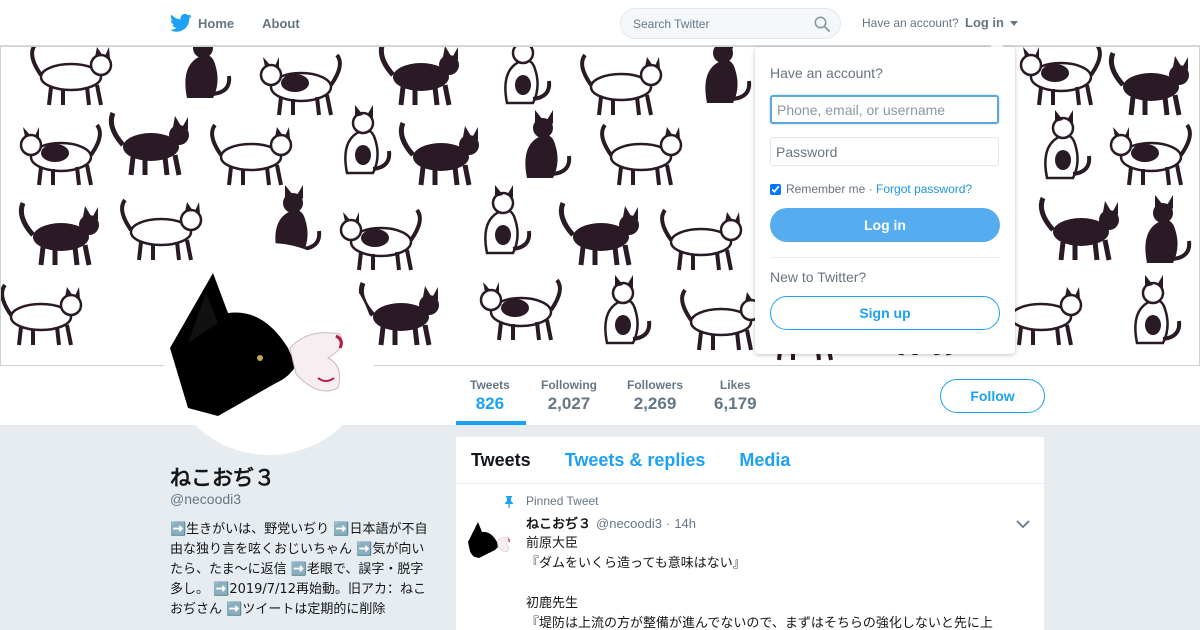 The image size is (1200, 630). Describe the element at coordinates (818, 277) in the screenshot. I see `new-to-twitter-text: New to Twitter?` at that location.